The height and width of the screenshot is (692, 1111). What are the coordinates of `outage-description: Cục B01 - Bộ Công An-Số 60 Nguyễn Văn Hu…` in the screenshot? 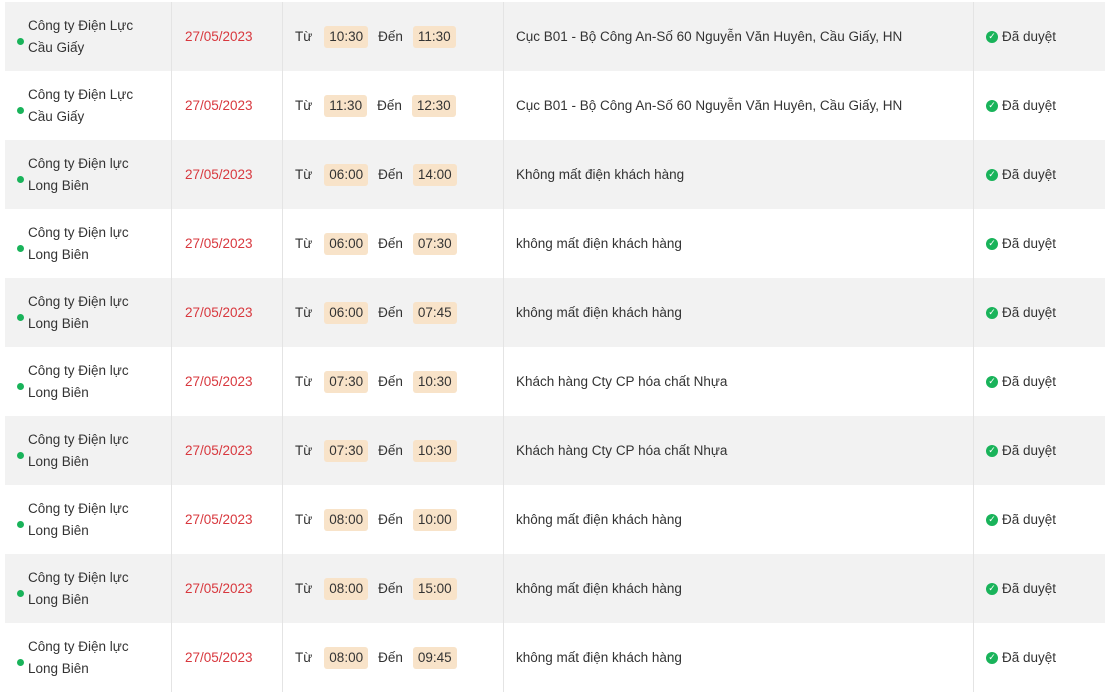 It's located at (709, 36).